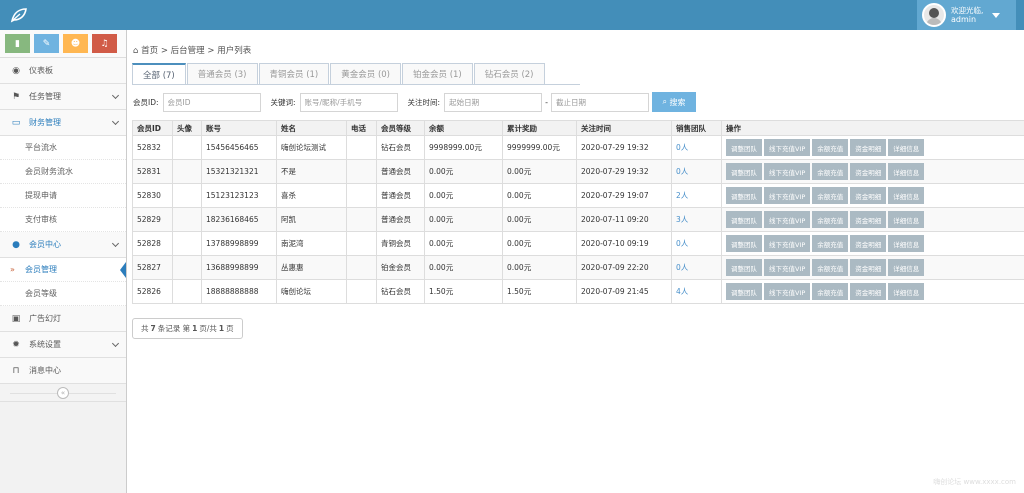  I want to click on cell-level: 普通会员, so click(400, 219).